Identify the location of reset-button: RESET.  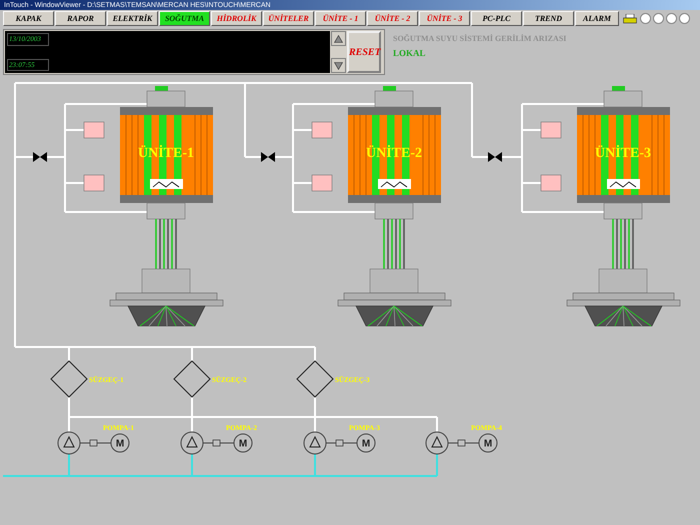
(364, 52).